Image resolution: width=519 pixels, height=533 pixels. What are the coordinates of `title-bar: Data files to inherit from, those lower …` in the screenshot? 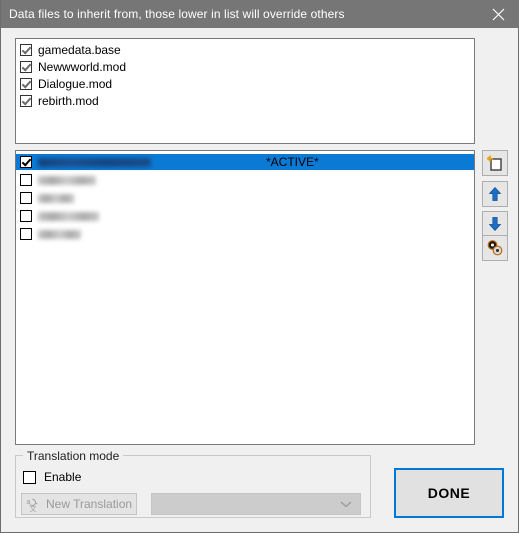 It's located at (260, 14).